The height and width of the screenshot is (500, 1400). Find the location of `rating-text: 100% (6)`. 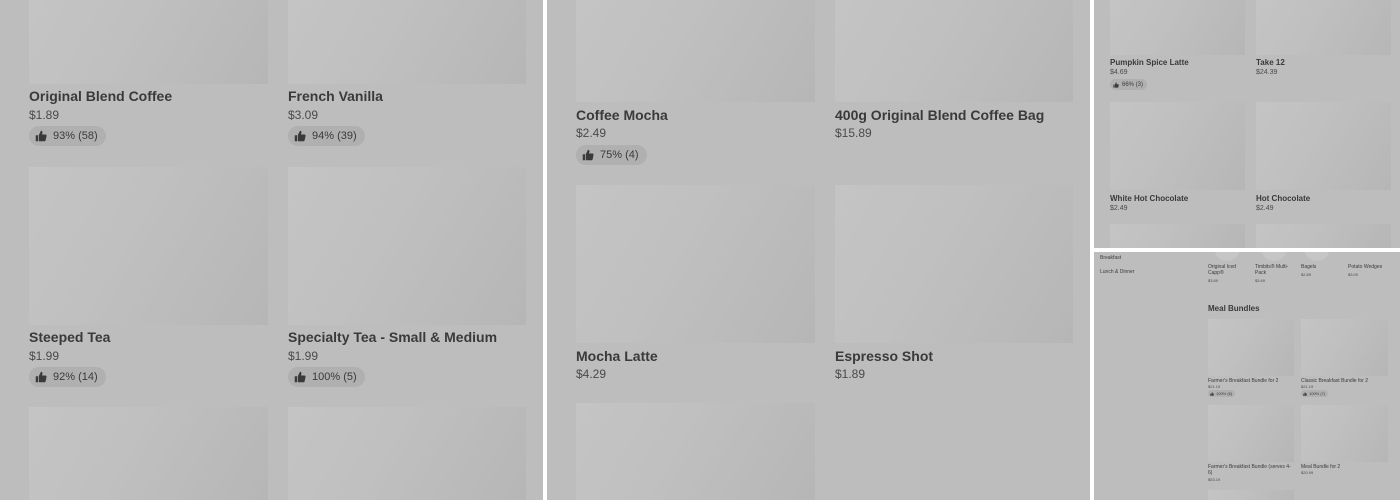

rating-text: 100% (6) is located at coordinates (1224, 393).